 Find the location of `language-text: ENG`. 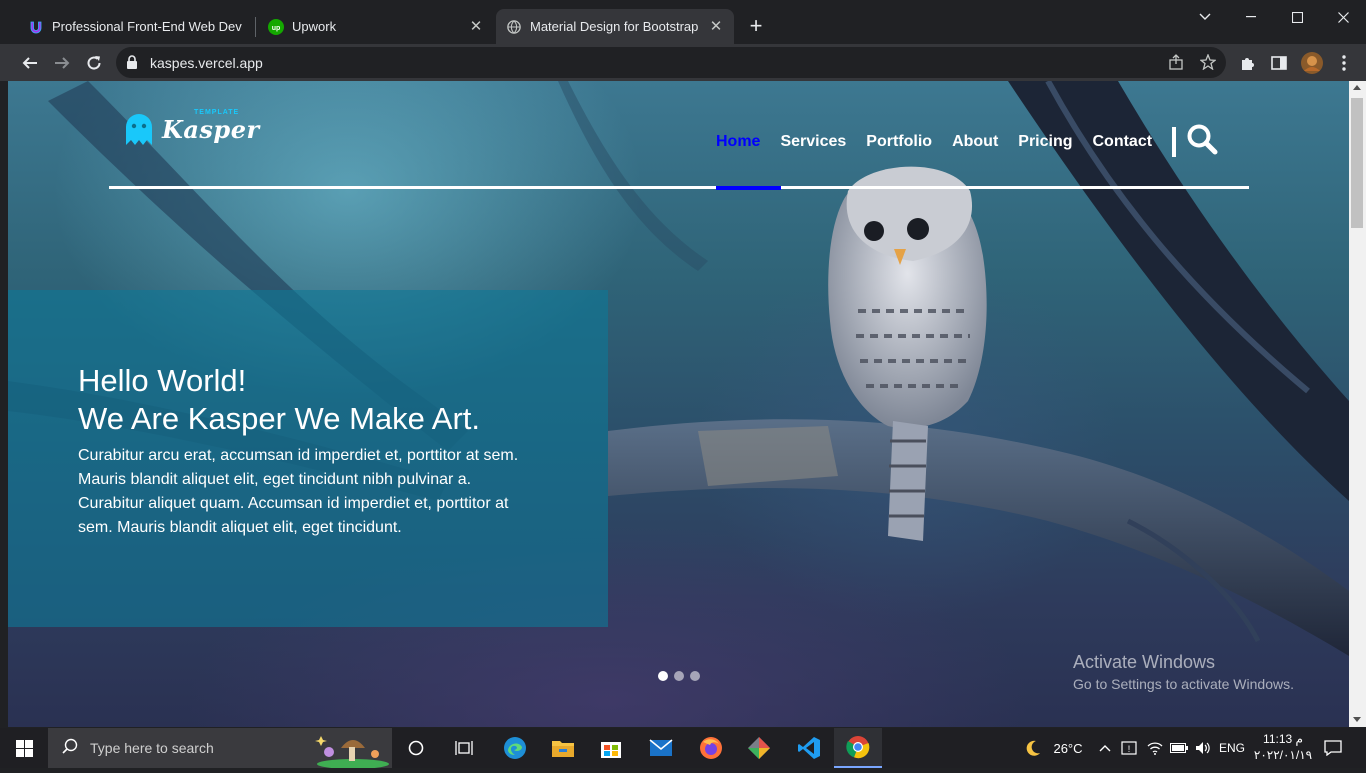

language-text: ENG is located at coordinates (1231, 748).